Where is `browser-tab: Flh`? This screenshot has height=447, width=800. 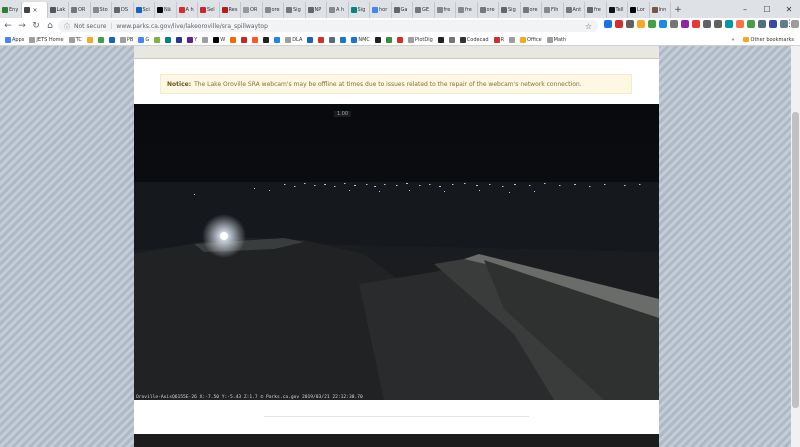 browser-tab: Flh is located at coordinates (553, 10).